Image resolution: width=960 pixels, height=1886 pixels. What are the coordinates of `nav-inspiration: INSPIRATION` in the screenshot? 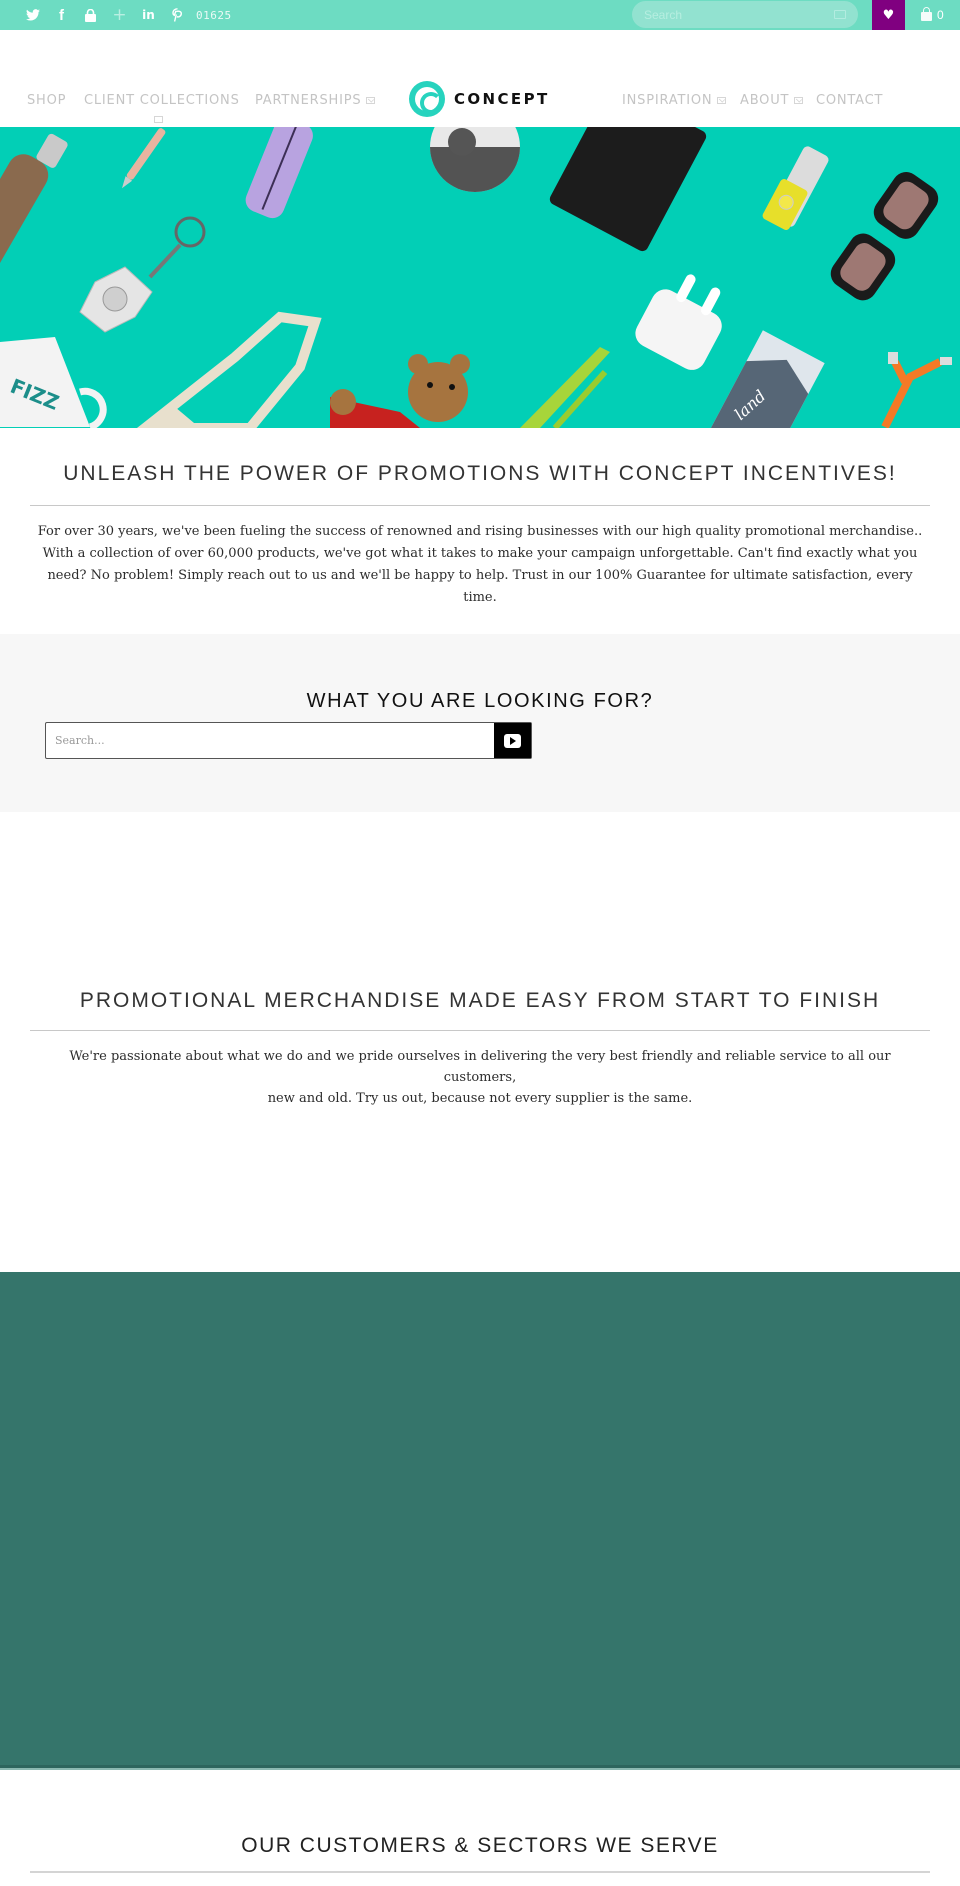 It's located at (674, 100).